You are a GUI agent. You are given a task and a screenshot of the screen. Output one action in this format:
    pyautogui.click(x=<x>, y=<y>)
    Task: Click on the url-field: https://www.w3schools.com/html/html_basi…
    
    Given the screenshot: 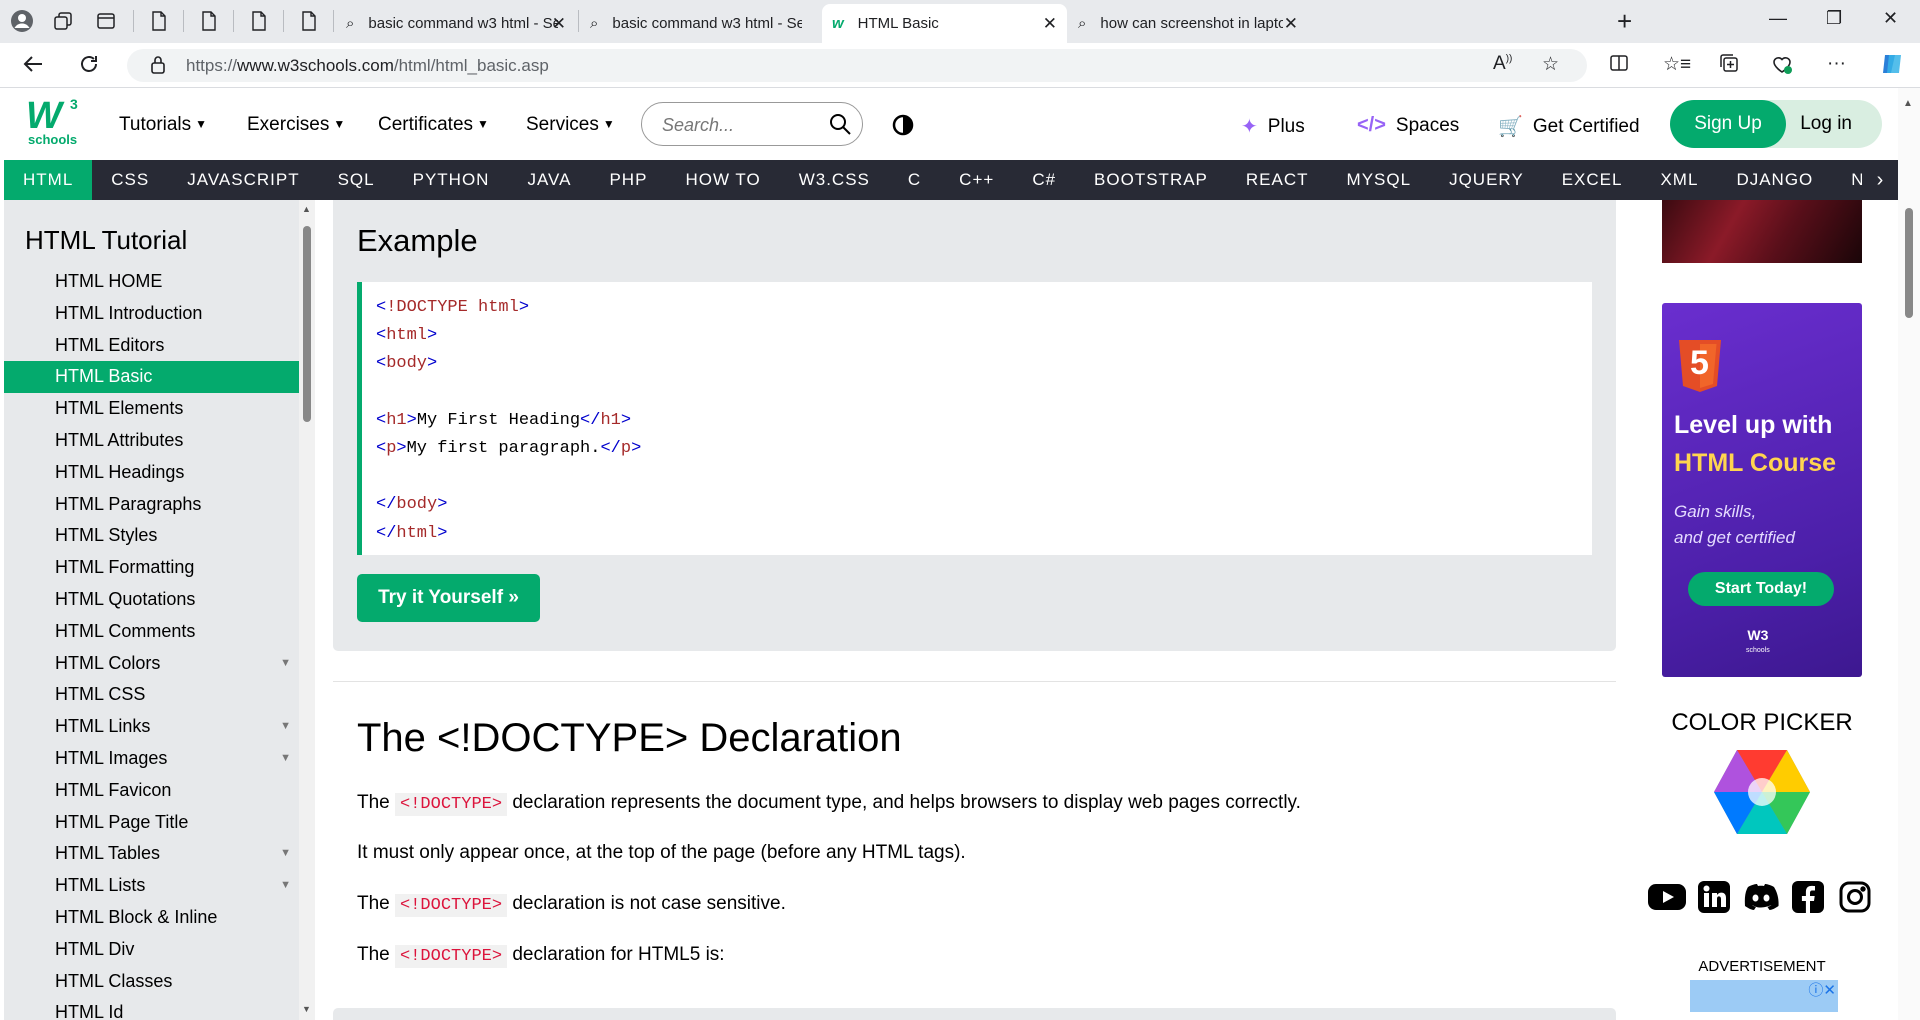 What is the action you would take?
    pyautogui.click(x=857, y=65)
    